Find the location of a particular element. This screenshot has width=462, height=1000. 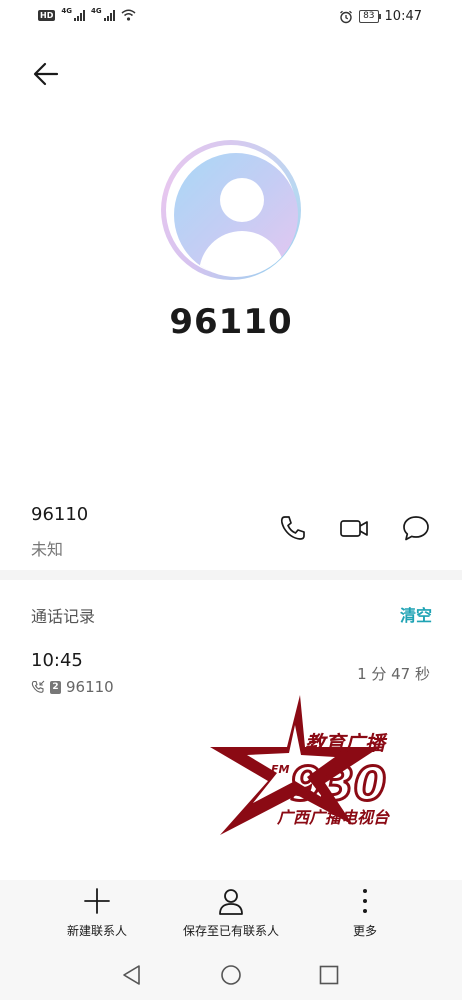

bottom-action-bar: 新建联系人 保存至已有联系人 更多 is located at coordinates (231, 915).